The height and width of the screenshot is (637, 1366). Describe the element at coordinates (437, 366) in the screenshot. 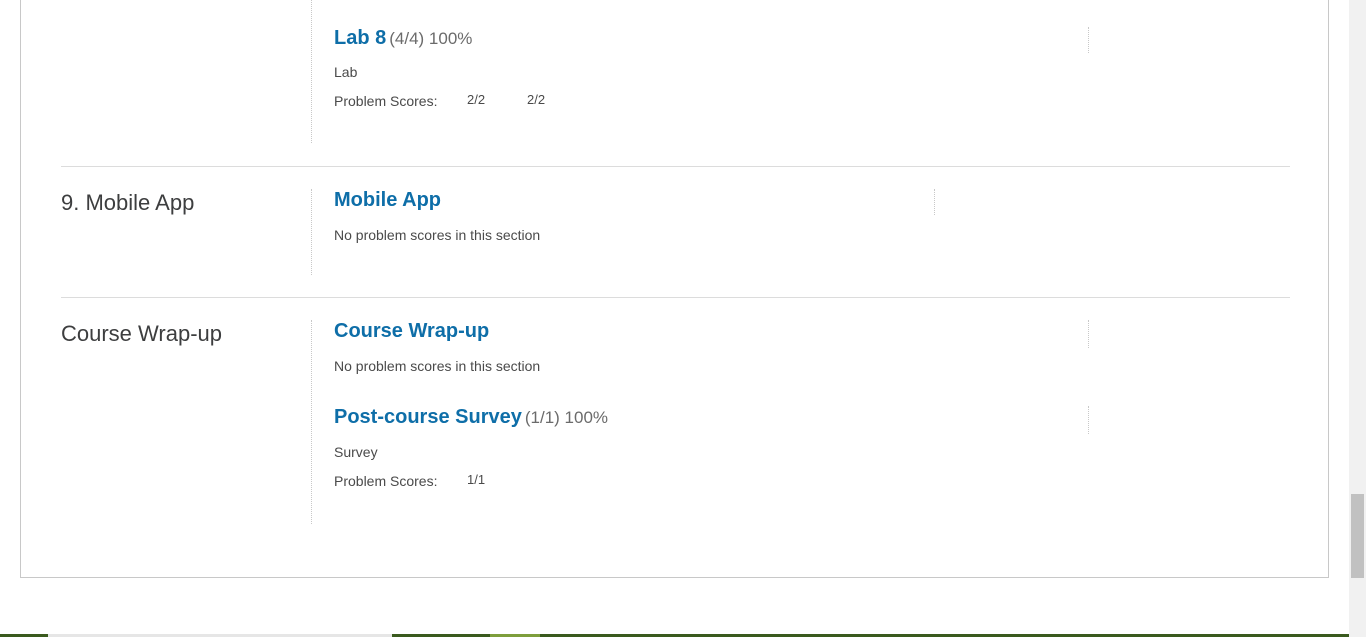

I see `course-wrap-up-note: No problem scores in this section` at that location.